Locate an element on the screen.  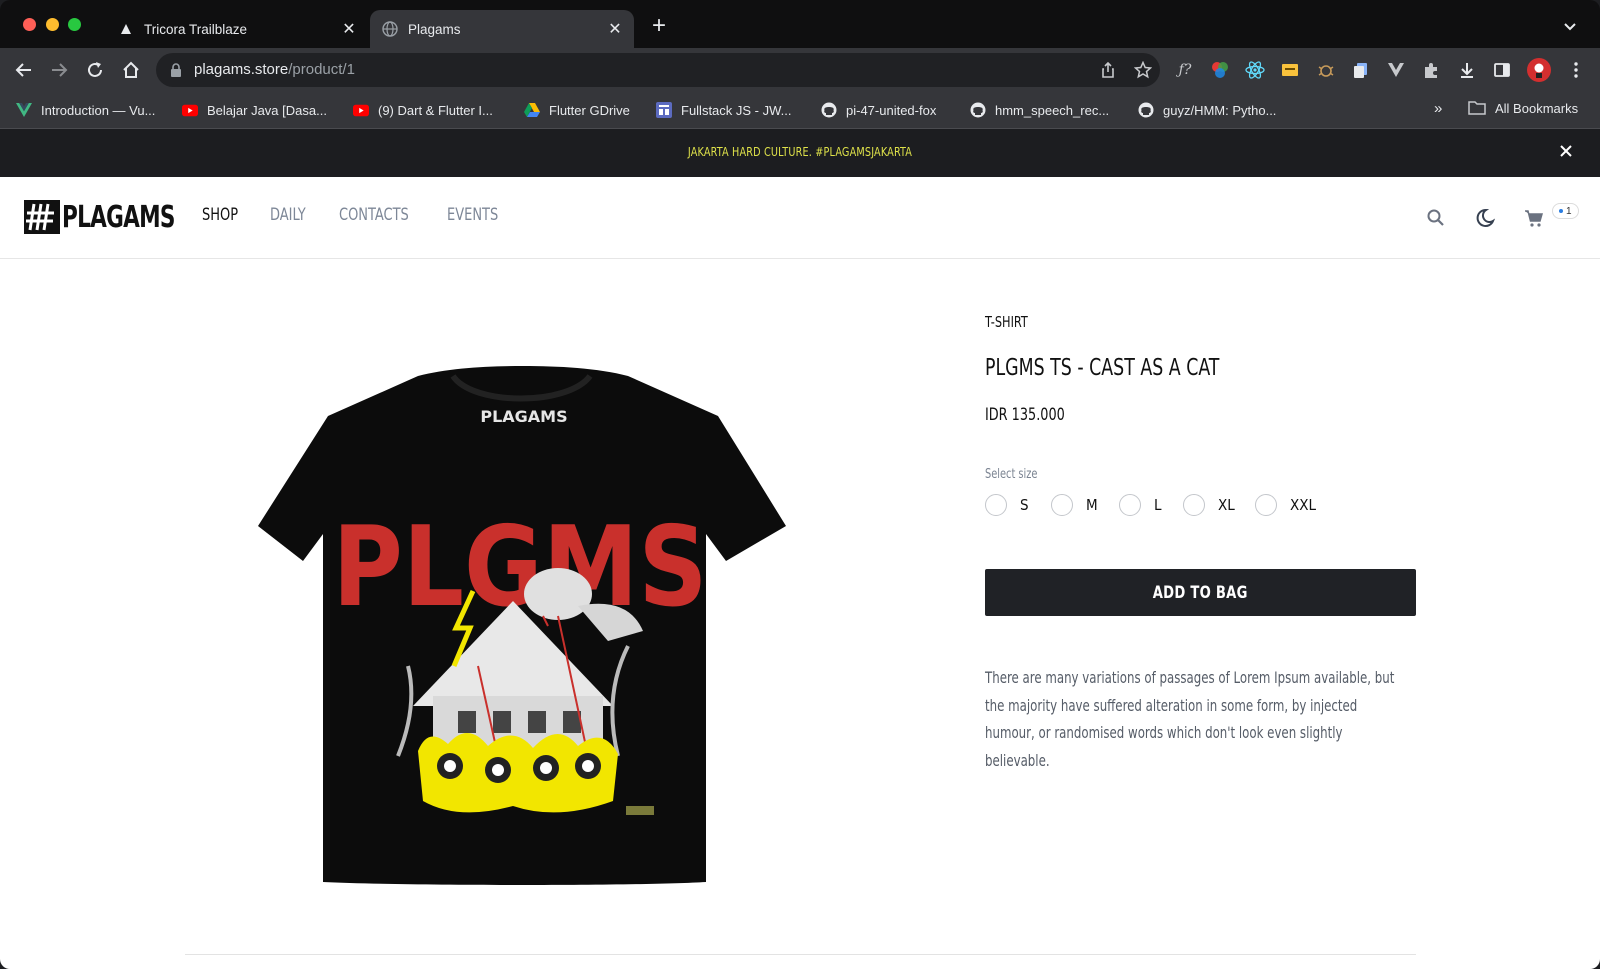
kebab-menu-icon is located at coordinates (1576, 70).